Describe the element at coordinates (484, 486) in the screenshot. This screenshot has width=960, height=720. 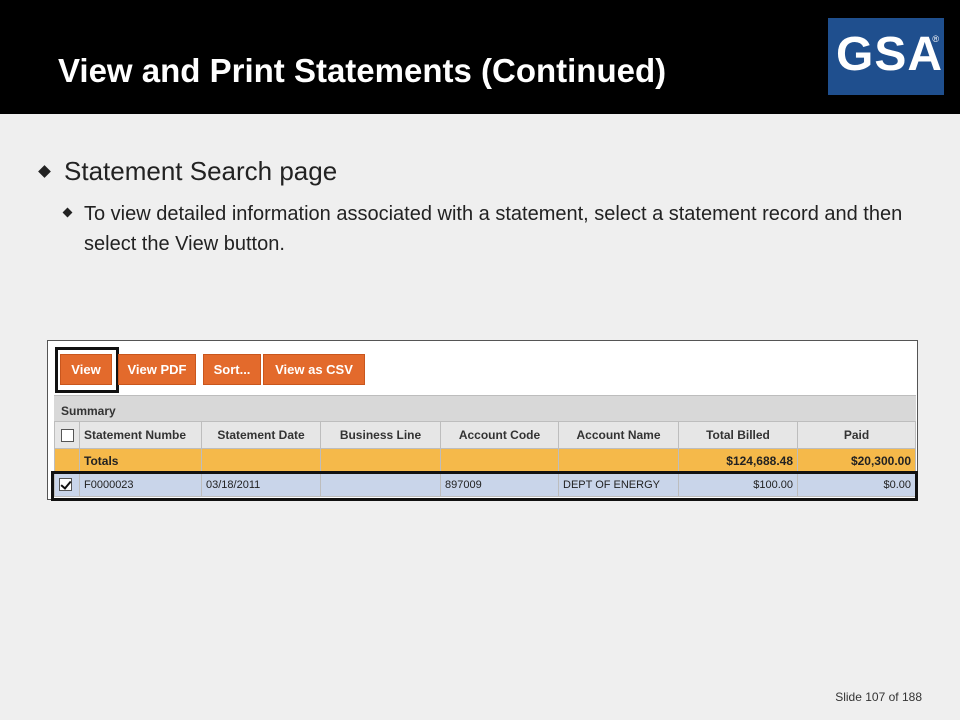
I see `selected-row-highlight` at that location.